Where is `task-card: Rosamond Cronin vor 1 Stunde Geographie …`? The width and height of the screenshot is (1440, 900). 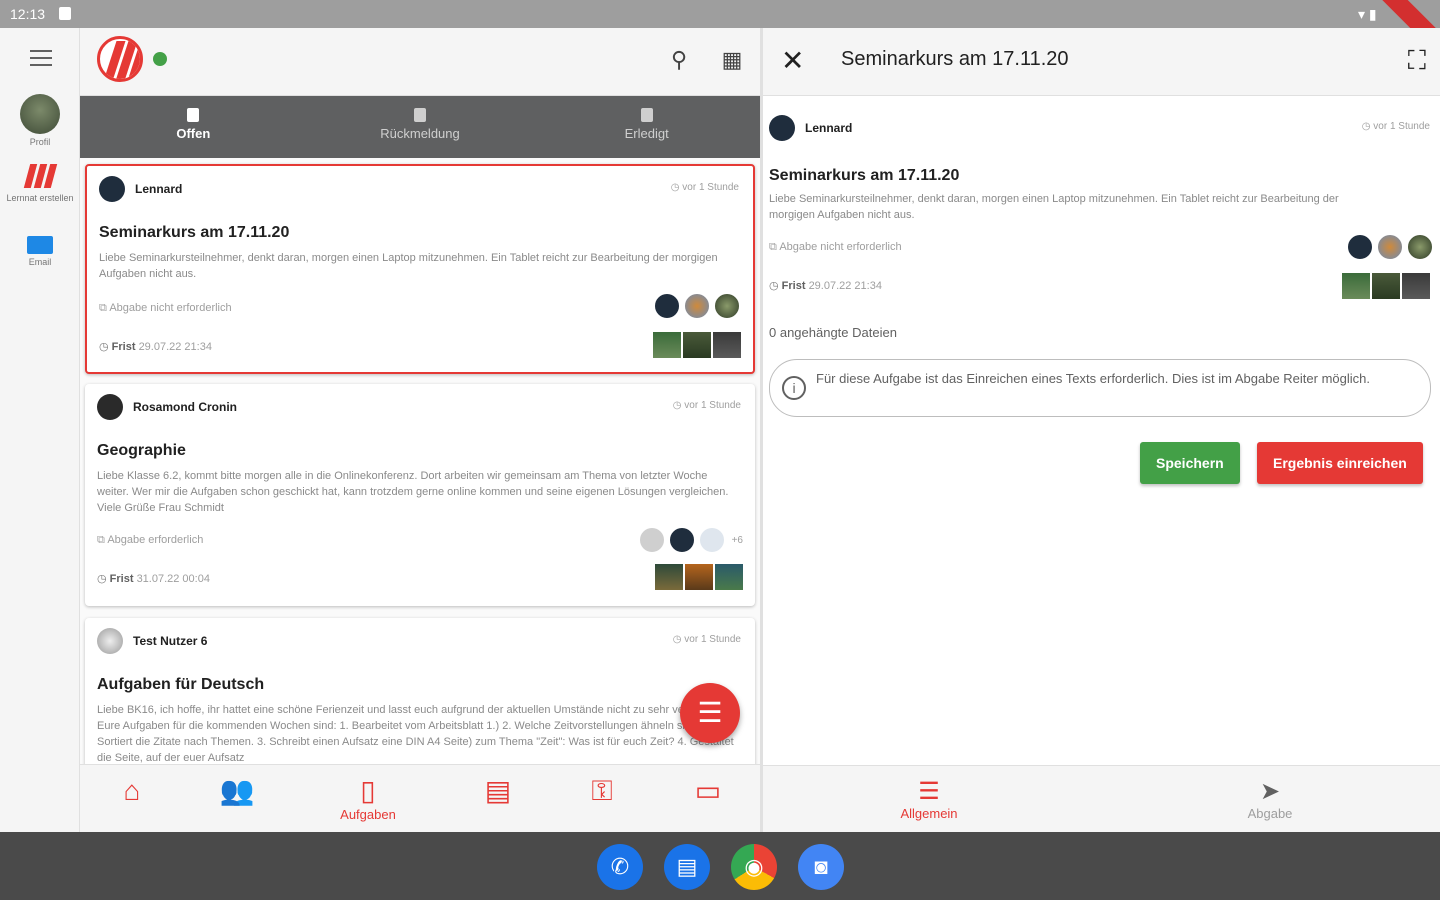
task-card: Rosamond Cronin vor 1 Stunde Geographie … is located at coordinates (420, 495).